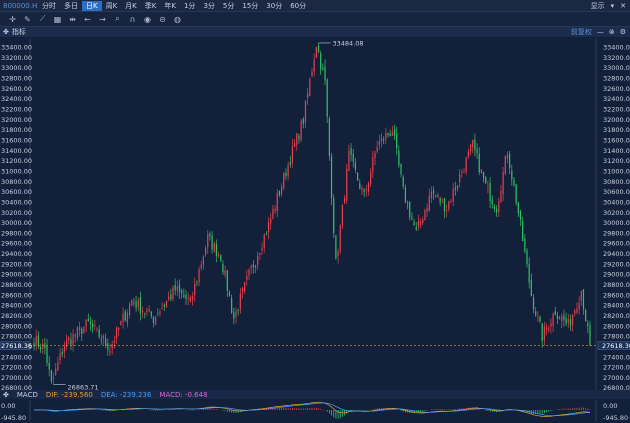 This screenshot has width=630, height=423. What do you see at coordinates (6, 395) in the screenshot?
I see `macd-settings-icon: ✤` at bounding box center [6, 395].